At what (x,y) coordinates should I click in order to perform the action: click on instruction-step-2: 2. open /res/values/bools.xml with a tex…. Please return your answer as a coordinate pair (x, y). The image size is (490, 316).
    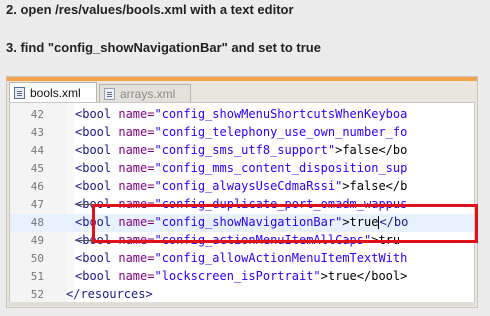
    Looking at the image, I should click on (150, 9).